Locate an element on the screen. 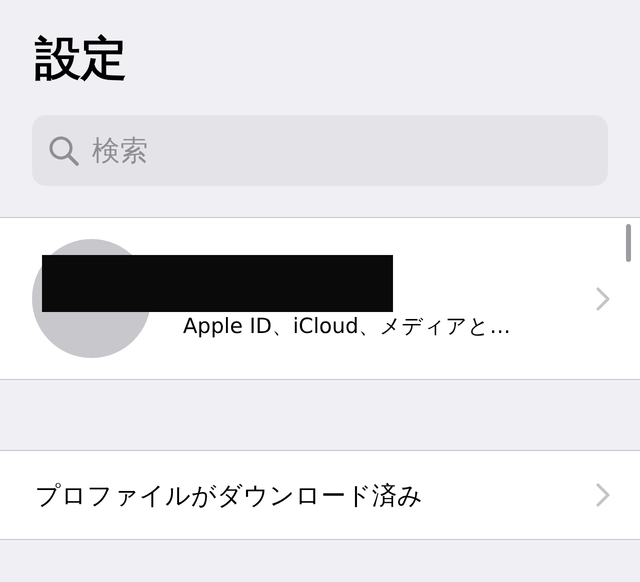 The height and width of the screenshot is (582, 640). scroll-indicator is located at coordinates (628, 243).